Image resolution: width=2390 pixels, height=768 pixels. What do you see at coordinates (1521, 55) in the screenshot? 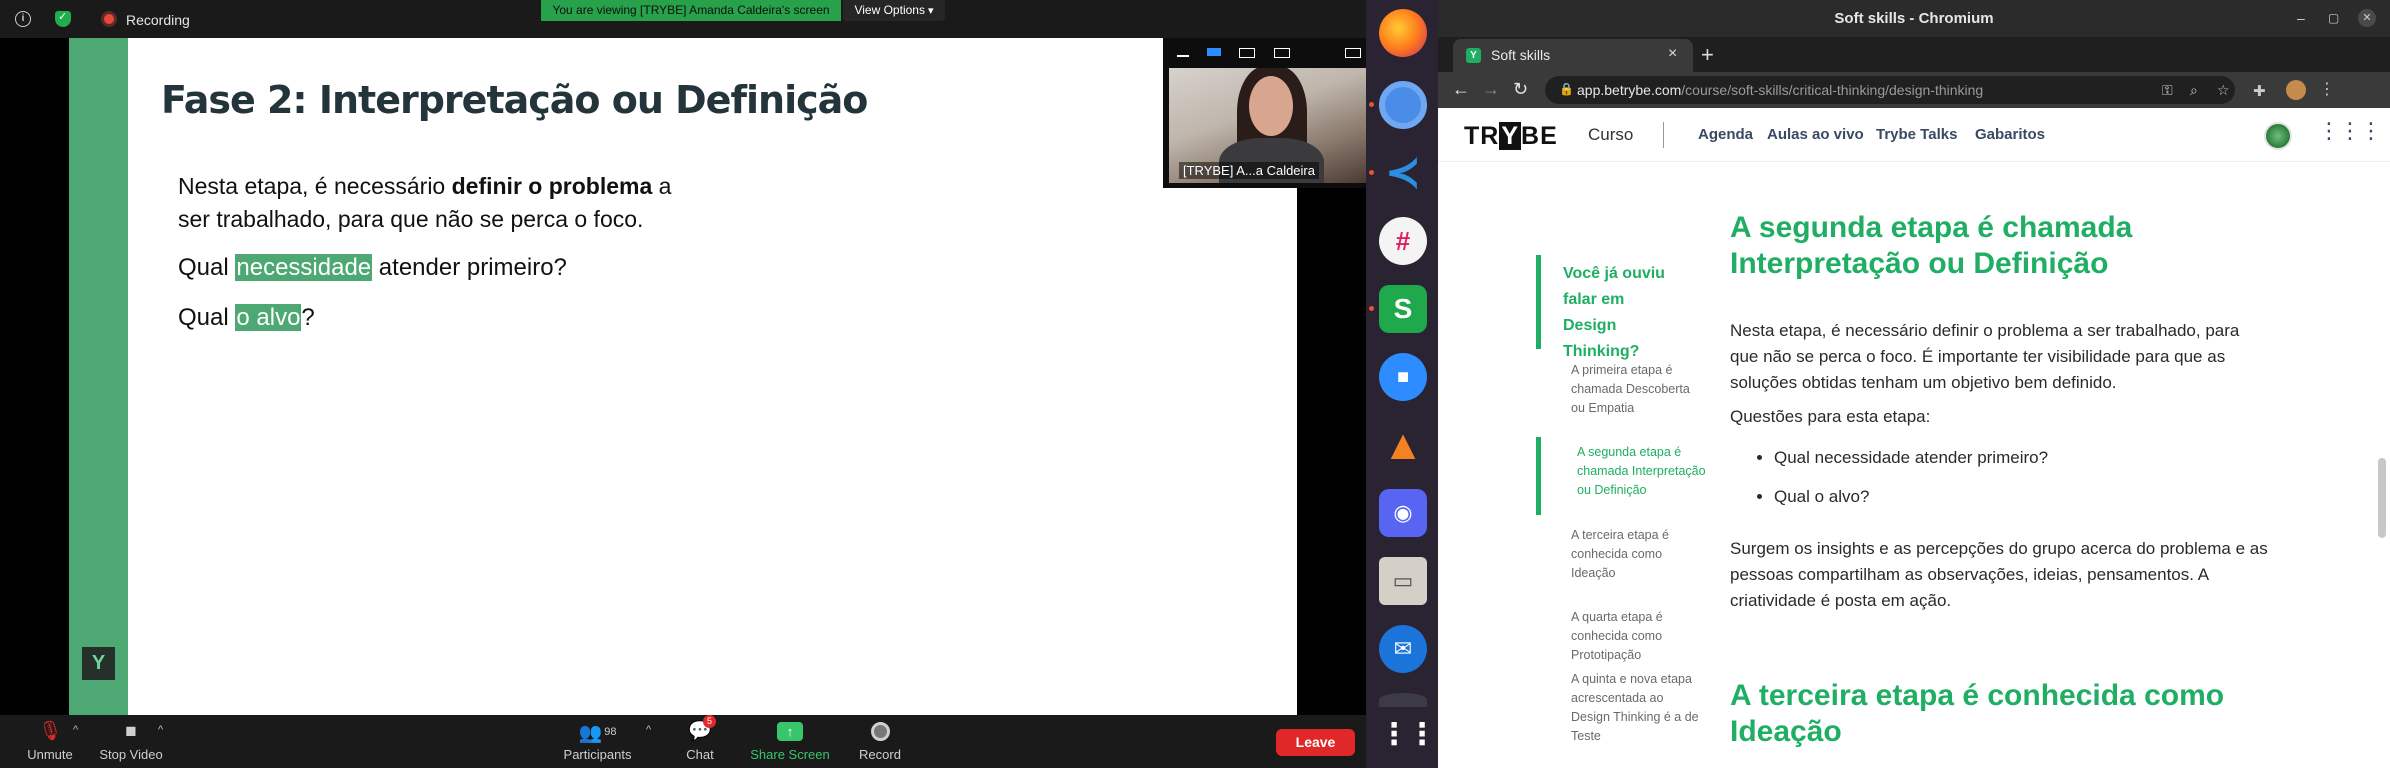
I see `tab-label: Soft skills` at bounding box center [1521, 55].